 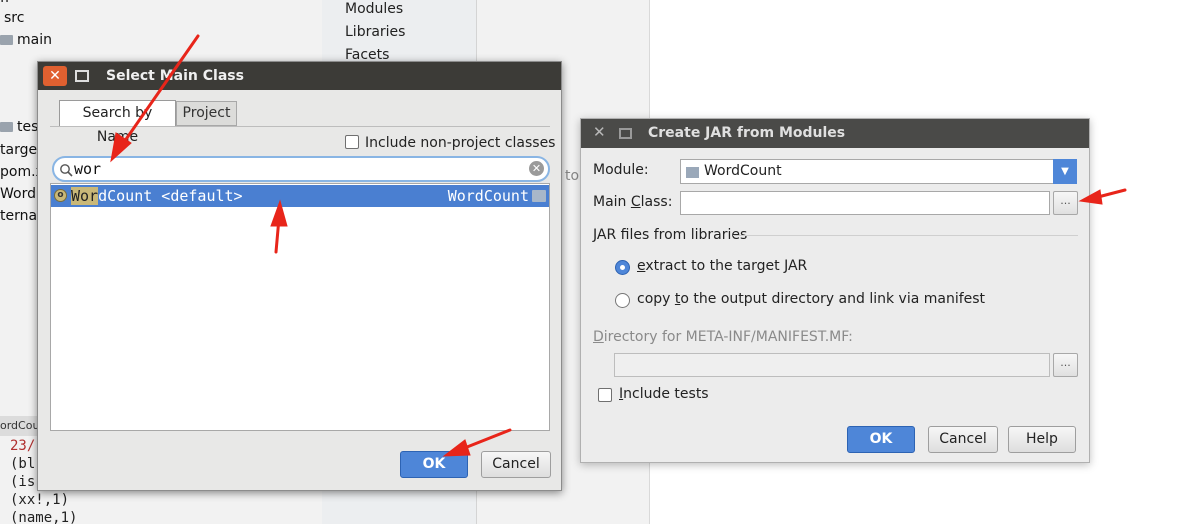 I want to click on section-divider, so click(x=905, y=235).